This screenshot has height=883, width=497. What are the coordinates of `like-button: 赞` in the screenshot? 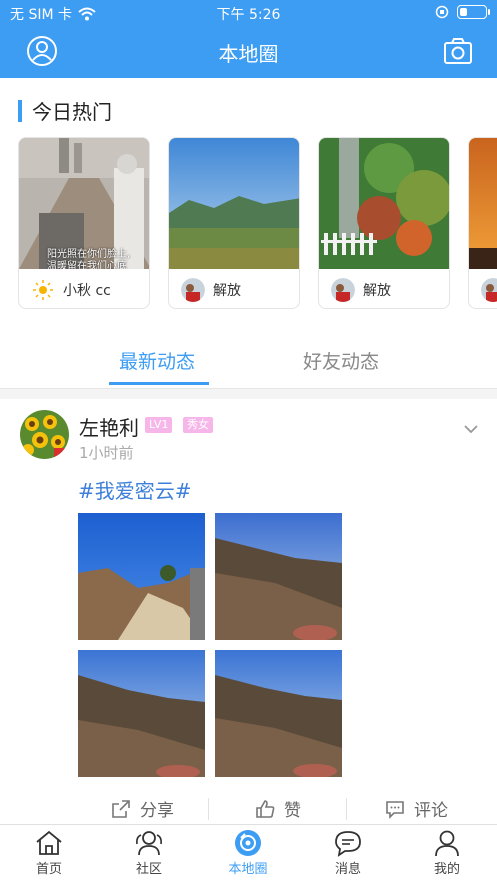 It's located at (277, 808).